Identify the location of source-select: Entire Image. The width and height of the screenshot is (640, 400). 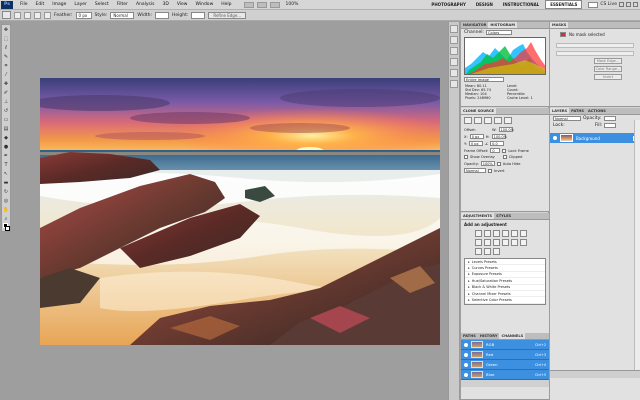
(484, 79).